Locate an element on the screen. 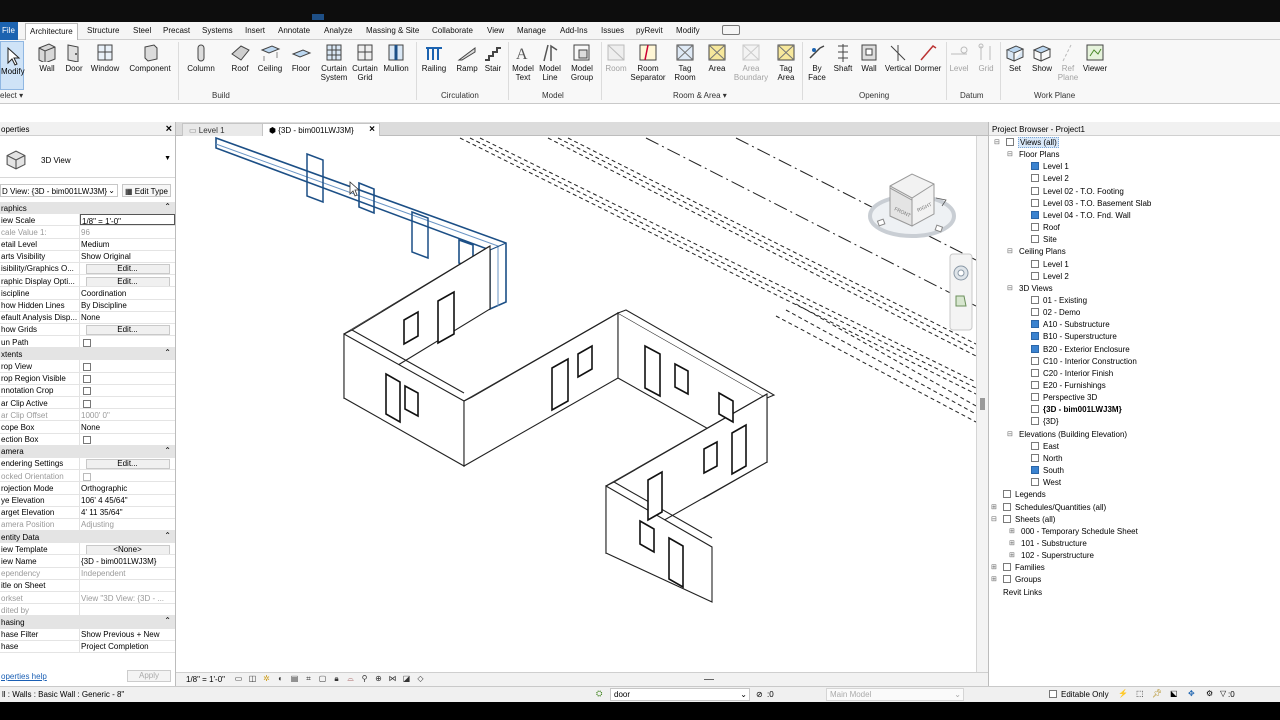  navigation-bar is located at coordinates (961, 292).